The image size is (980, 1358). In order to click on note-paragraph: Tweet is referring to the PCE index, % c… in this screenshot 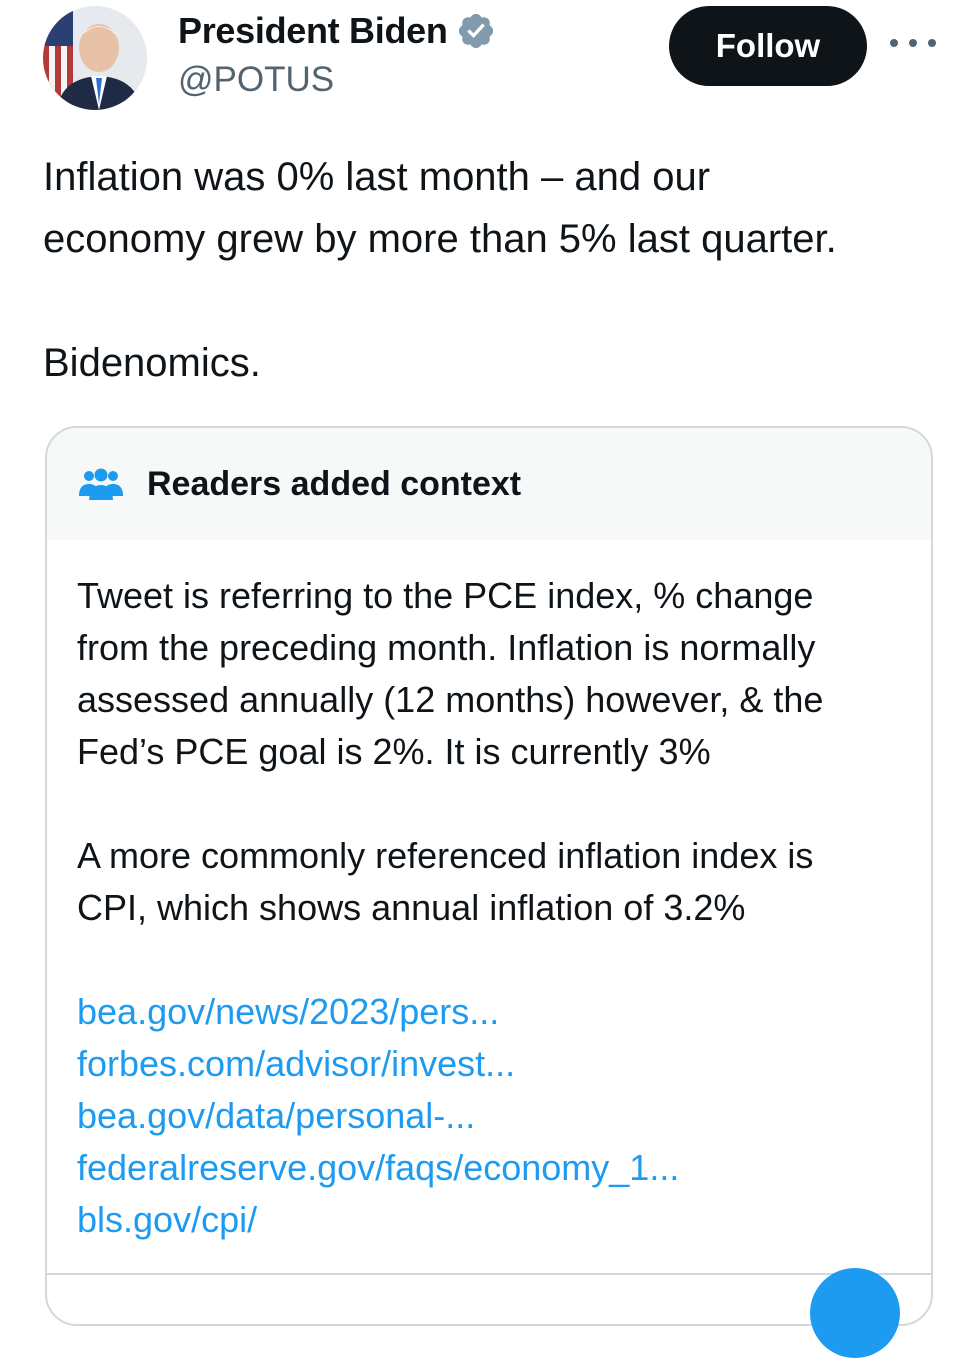, I will do `click(450, 673)`.